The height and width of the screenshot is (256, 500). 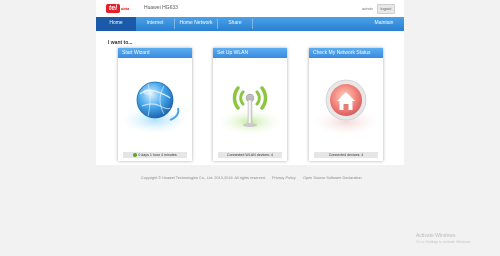 What do you see at coordinates (113, 8) in the screenshot?
I see `logo-mark: tel` at bounding box center [113, 8].